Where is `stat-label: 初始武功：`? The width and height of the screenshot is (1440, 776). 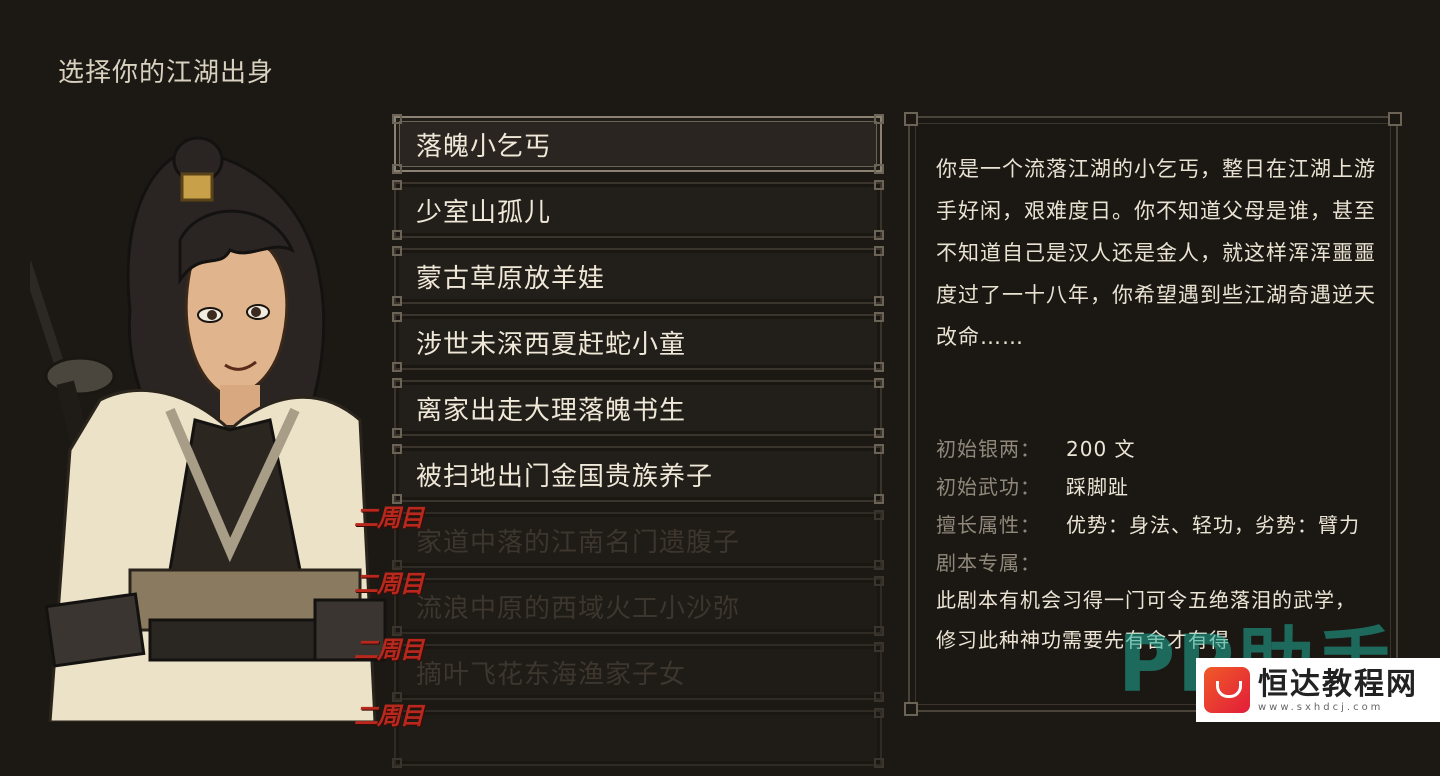 stat-label: 初始武功： is located at coordinates (988, 487).